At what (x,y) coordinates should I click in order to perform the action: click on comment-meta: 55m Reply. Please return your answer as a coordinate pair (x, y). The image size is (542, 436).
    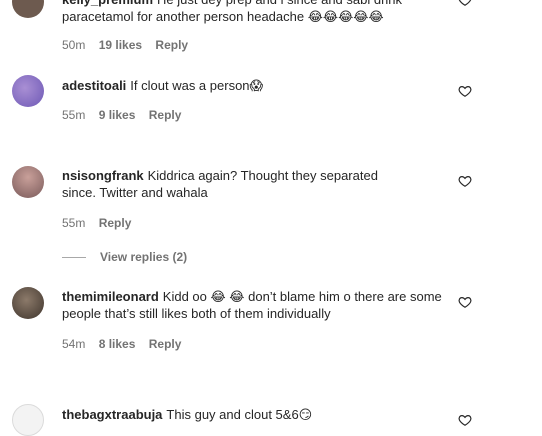
    Looking at the image, I should click on (101, 223).